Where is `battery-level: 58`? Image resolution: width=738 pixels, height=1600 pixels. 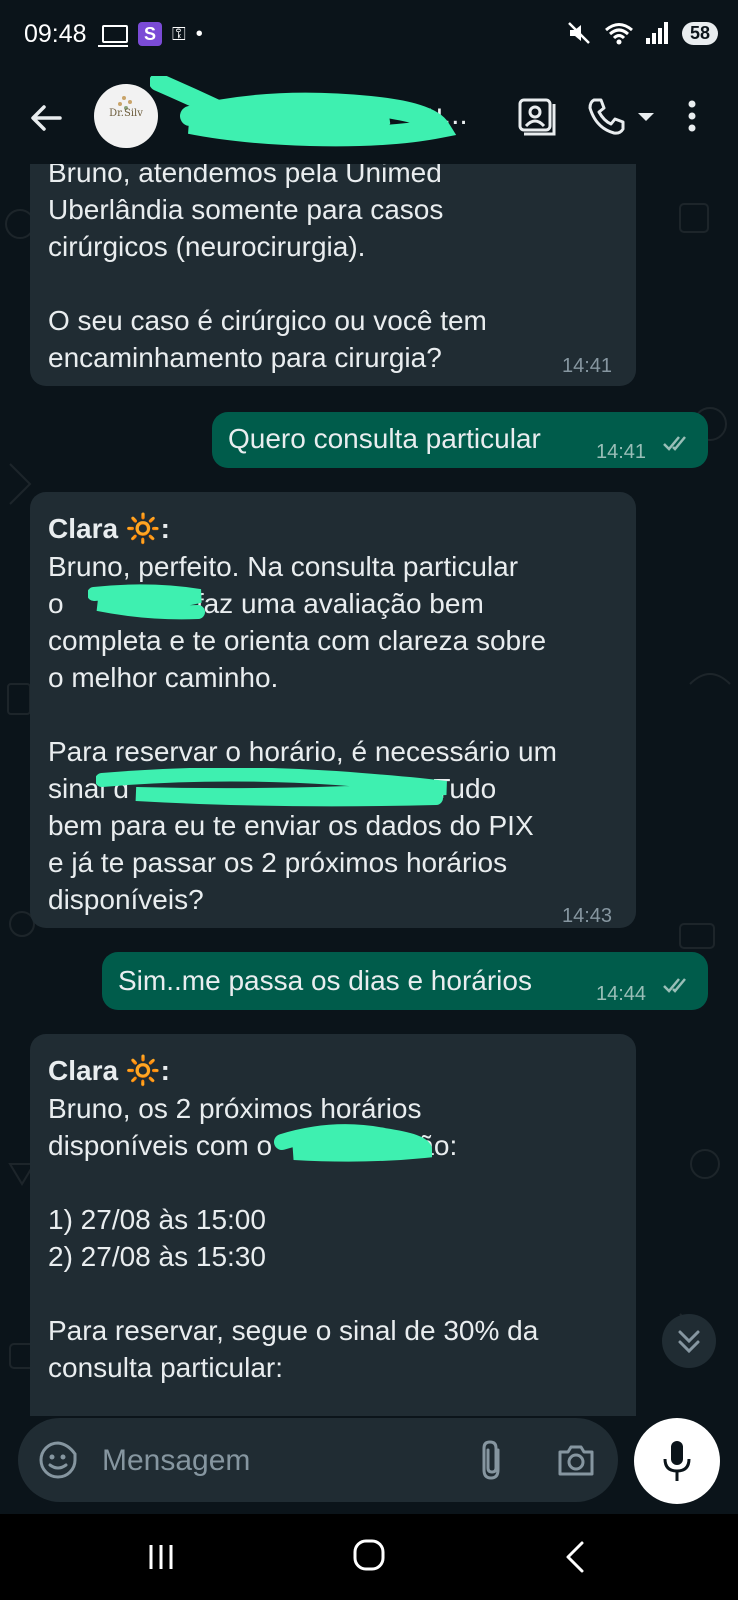
battery-level: 58 is located at coordinates (699, 32).